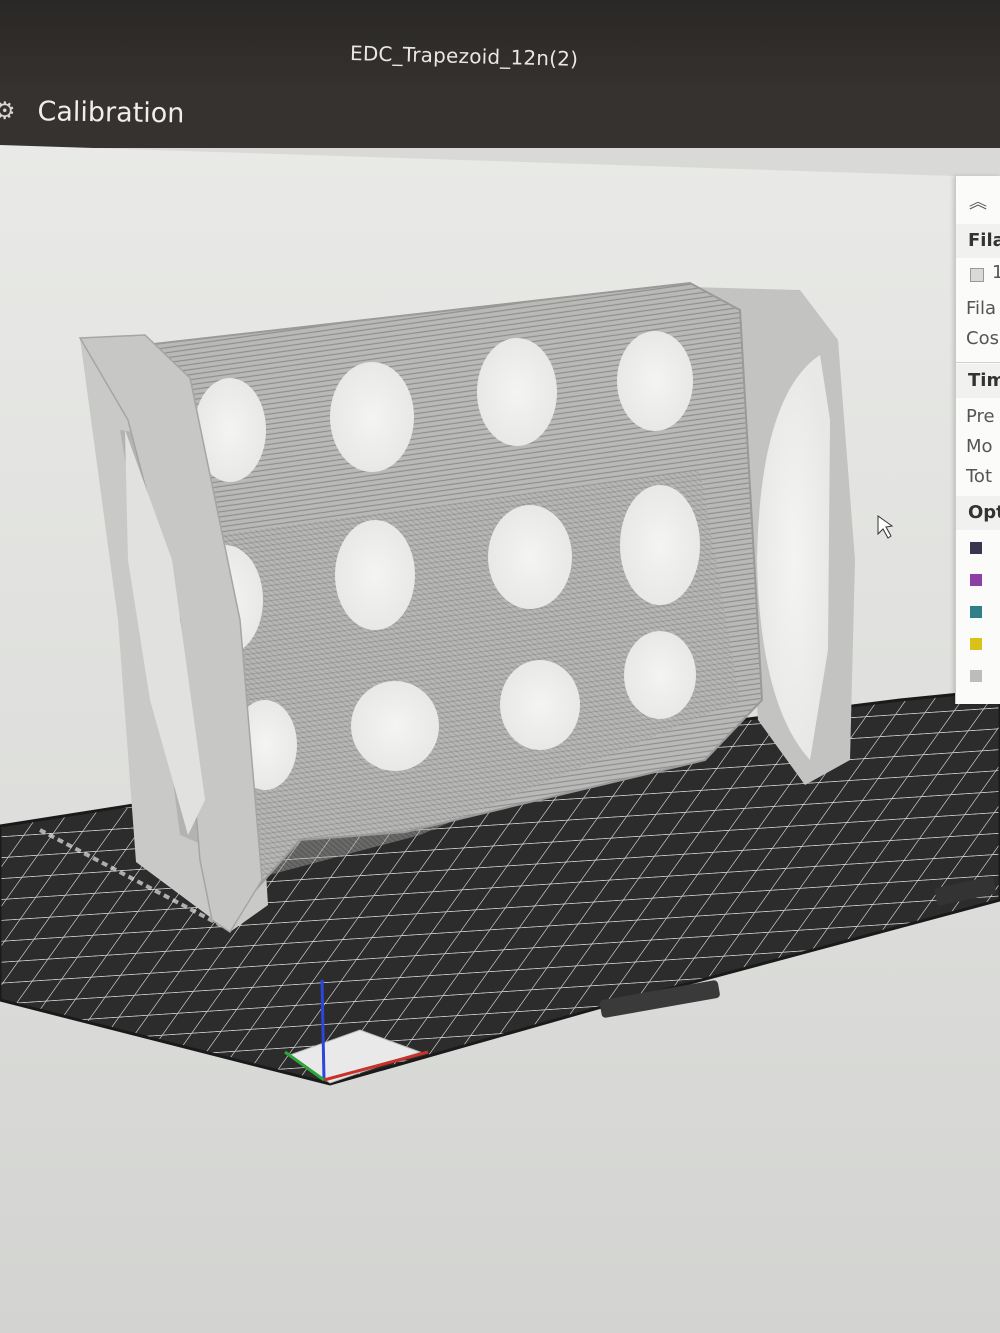  What do you see at coordinates (978, 381) in the screenshot?
I see `time-header: Tim` at bounding box center [978, 381].